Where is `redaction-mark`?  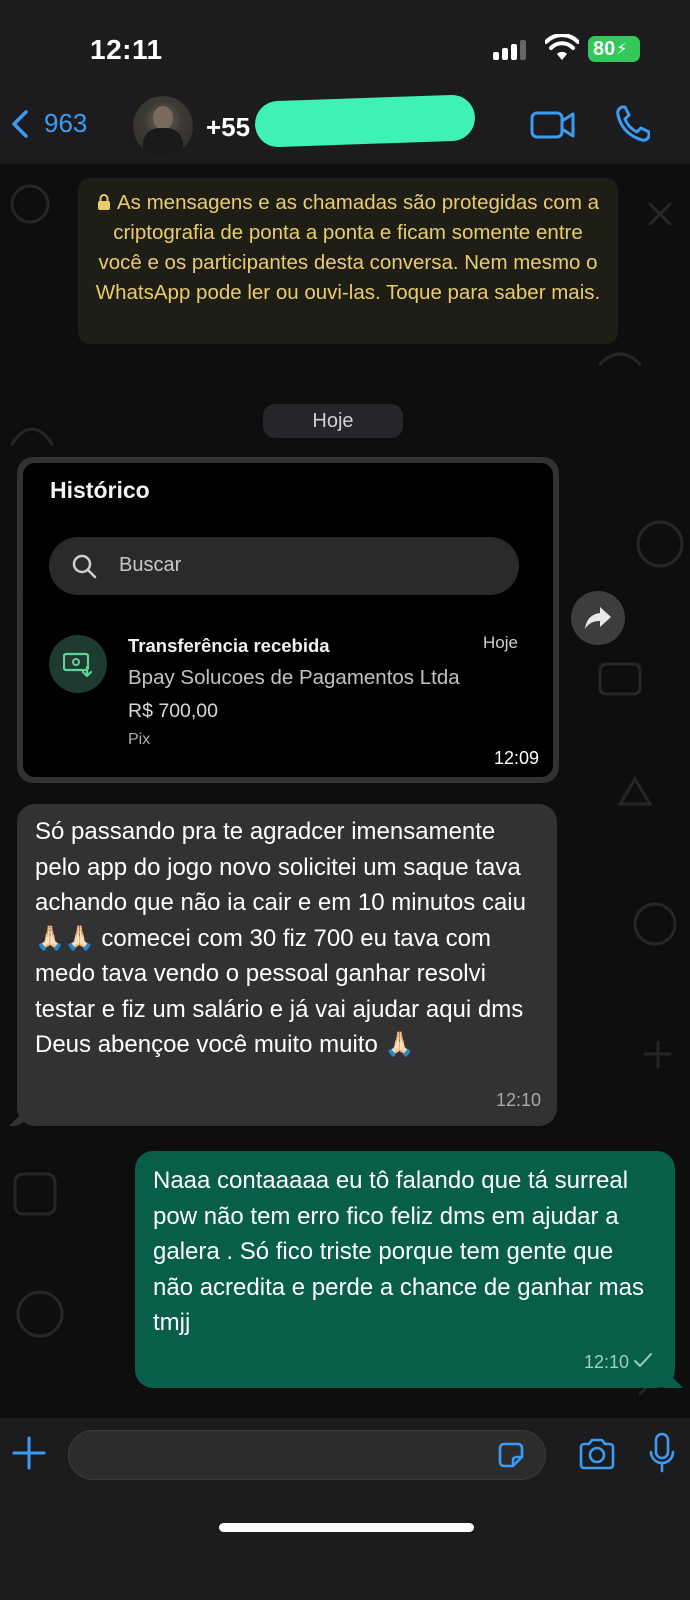 redaction-mark is located at coordinates (365, 121).